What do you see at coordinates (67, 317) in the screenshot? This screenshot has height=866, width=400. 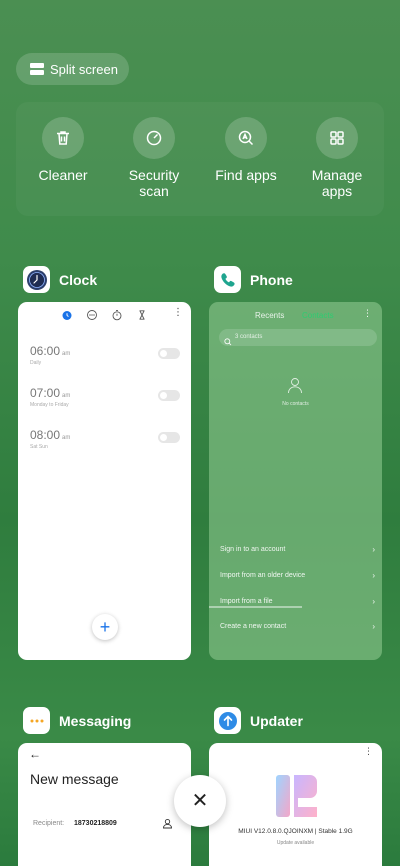 I see `alarm-icon` at bounding box center [67, 317].